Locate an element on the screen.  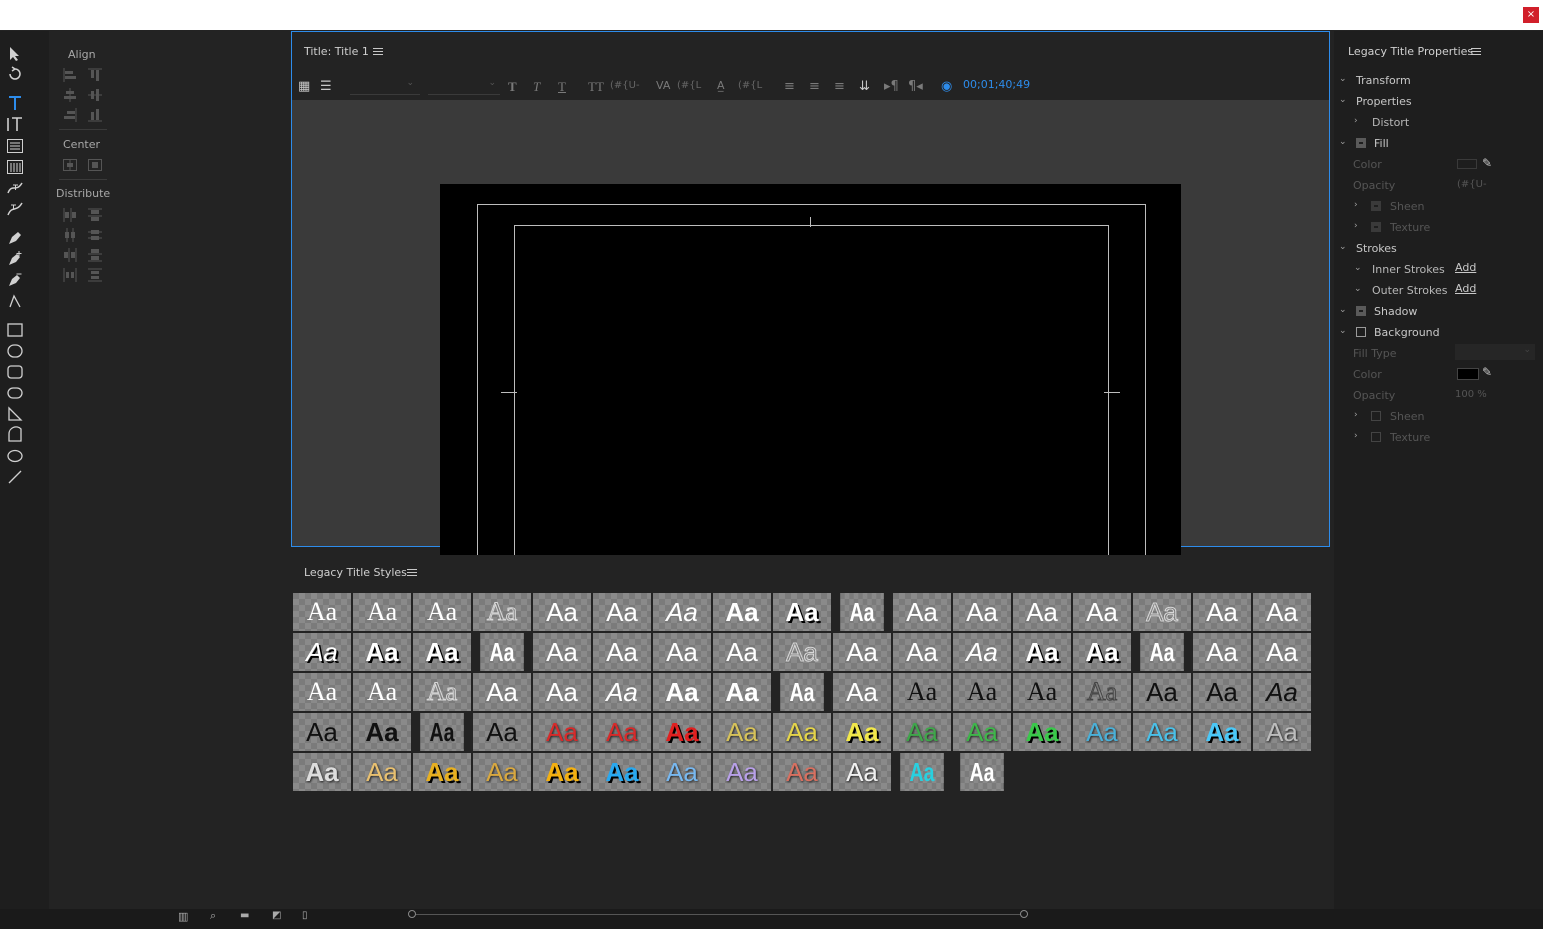
align-text-left-icon: ≡ is located at coordinates (789, 86).